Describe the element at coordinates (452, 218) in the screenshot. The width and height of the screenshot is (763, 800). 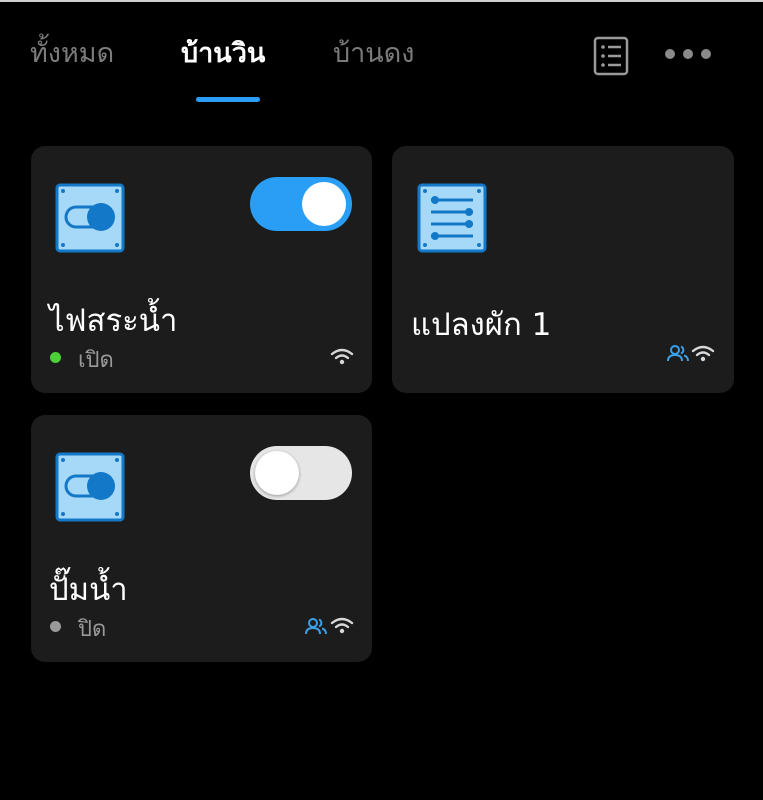
I see `settings-sliders-icon` at that location.